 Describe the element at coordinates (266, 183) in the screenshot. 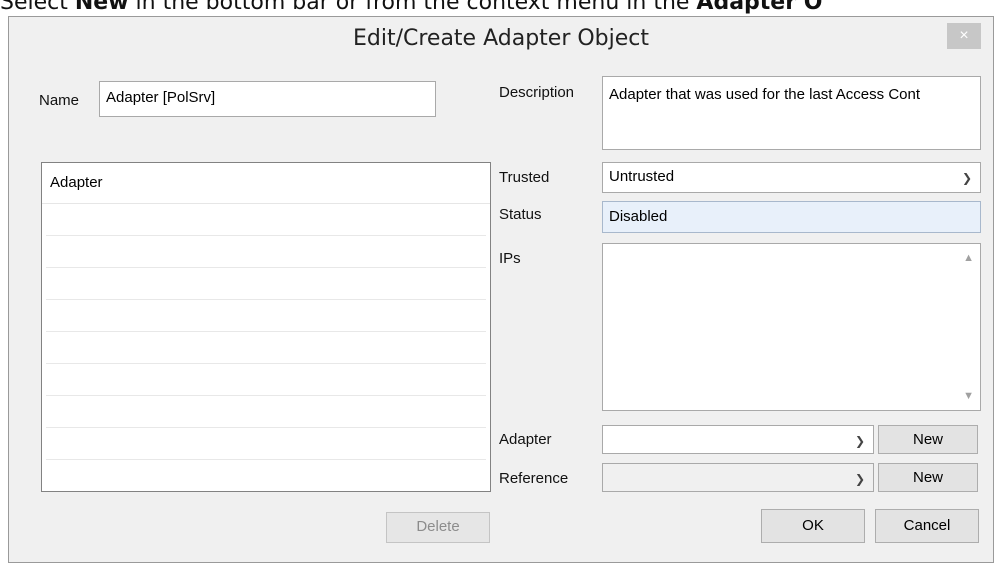

I see `list-header: Adapter` at that location.